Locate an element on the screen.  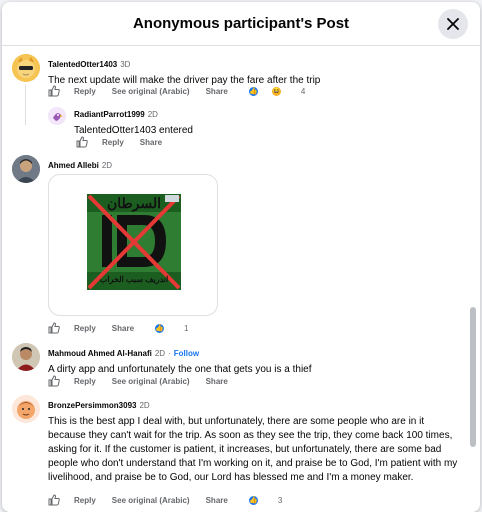
reaction-count: 4 is located at coordinates (303, 91).